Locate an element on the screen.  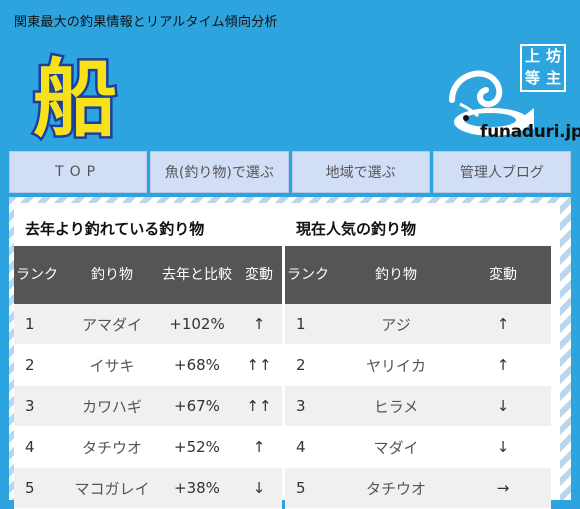
boat-kanji-logo-icon: 船 is located at coordinates (74, 96).